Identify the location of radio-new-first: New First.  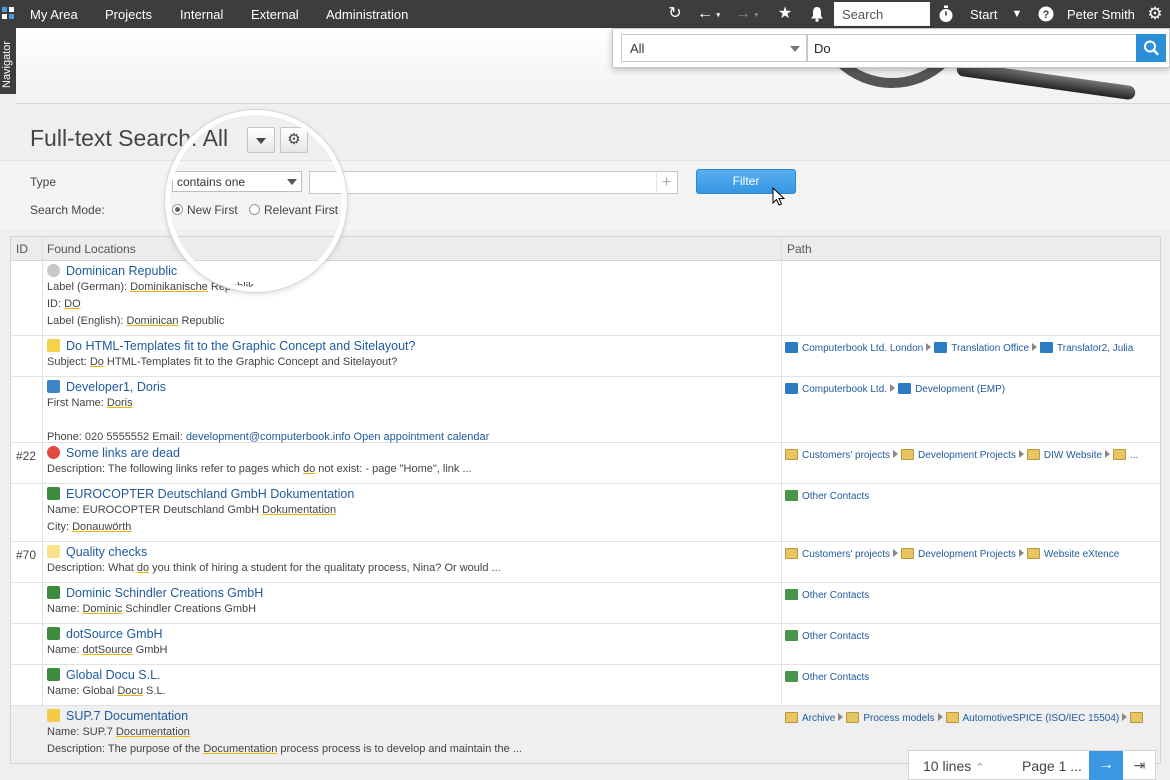
(205, 210).